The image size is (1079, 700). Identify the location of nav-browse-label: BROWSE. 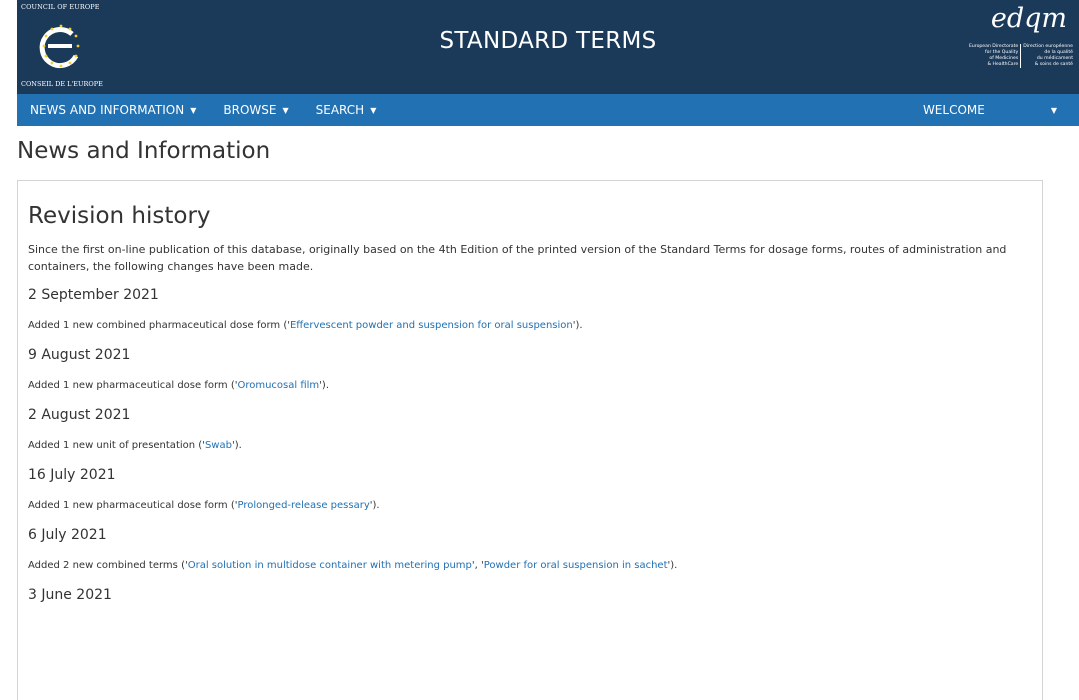
(250, 110).